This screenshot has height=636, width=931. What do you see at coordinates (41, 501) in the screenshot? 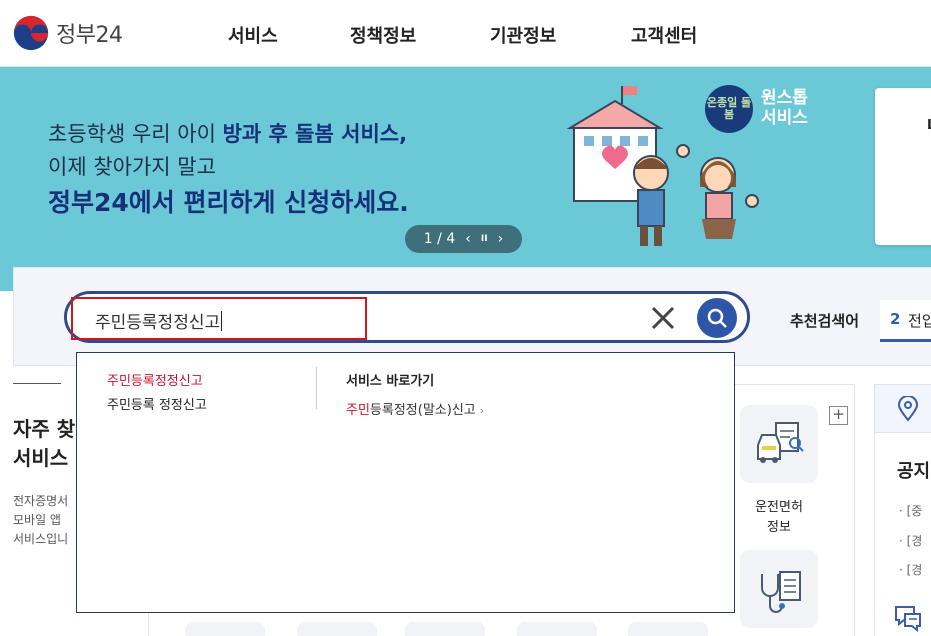
I see `faq-desc-line-1: 전자증명서` at bounding box center [41, 501].